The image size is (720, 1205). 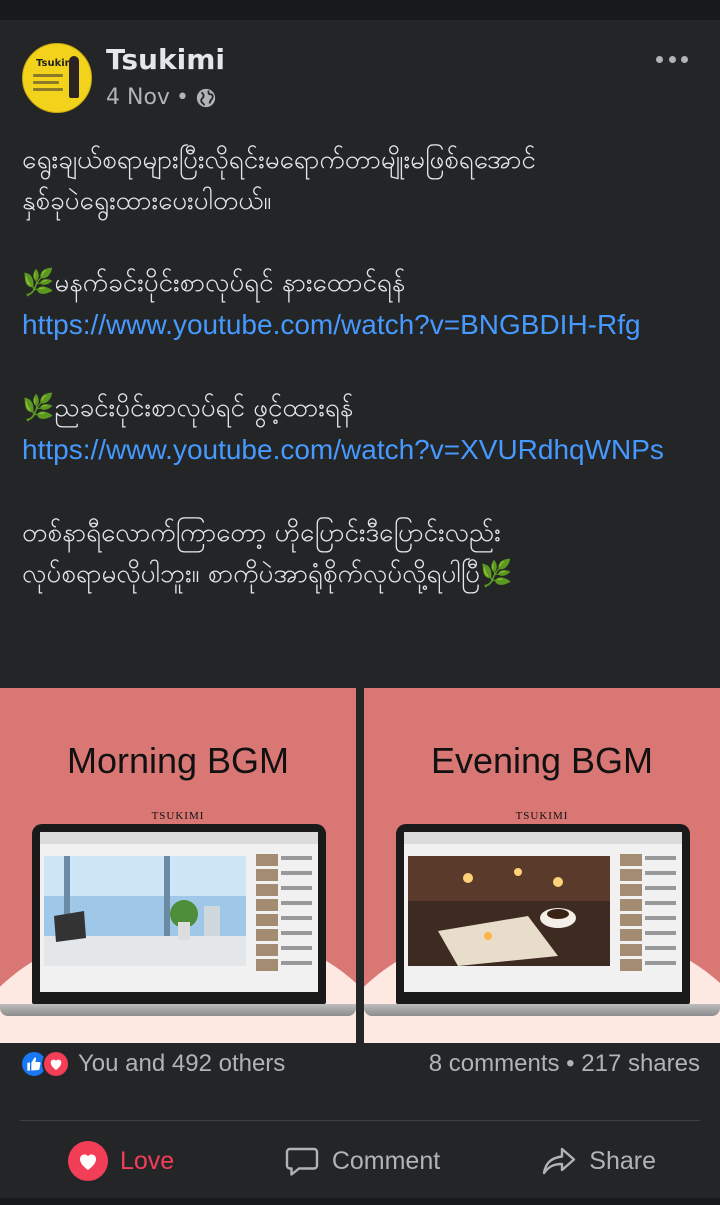 I want to click on post-header: Tsukimi Tsukimi 4 Nov •, so click(x=362, y=78).